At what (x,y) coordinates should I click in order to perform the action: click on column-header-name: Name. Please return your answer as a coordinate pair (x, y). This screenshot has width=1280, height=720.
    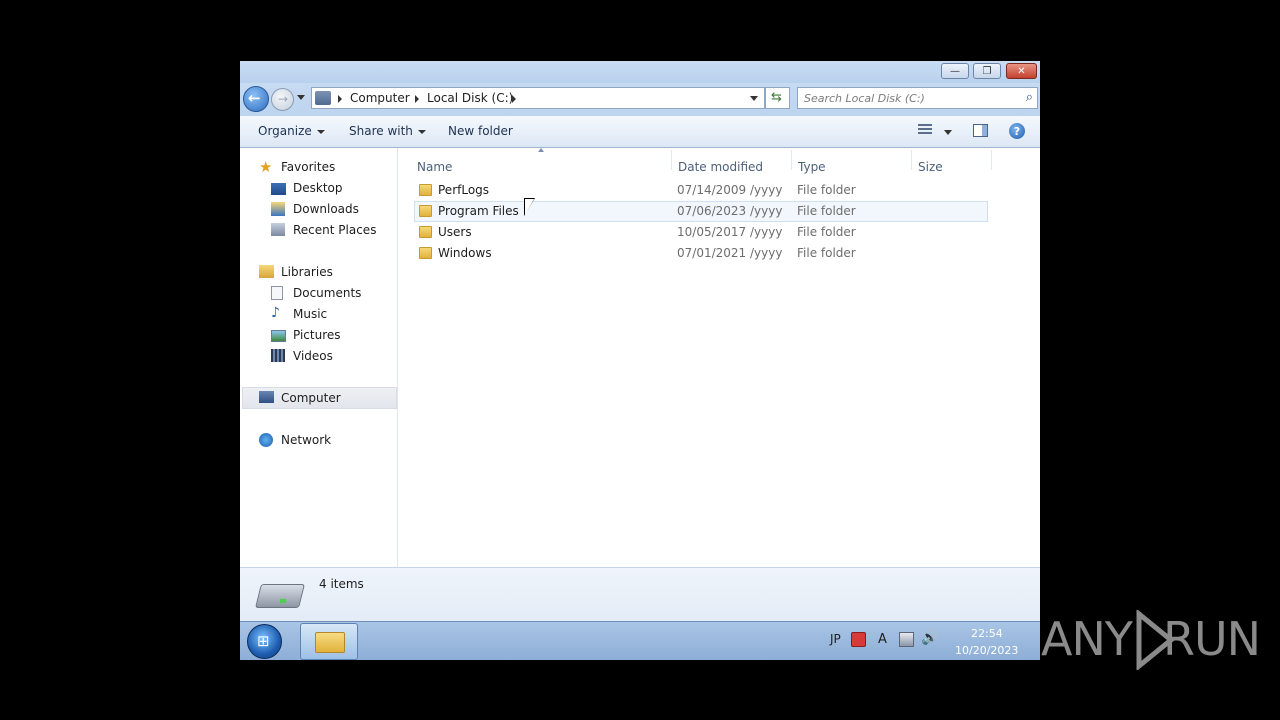
    Looking at the image, I should click on (434, 167).